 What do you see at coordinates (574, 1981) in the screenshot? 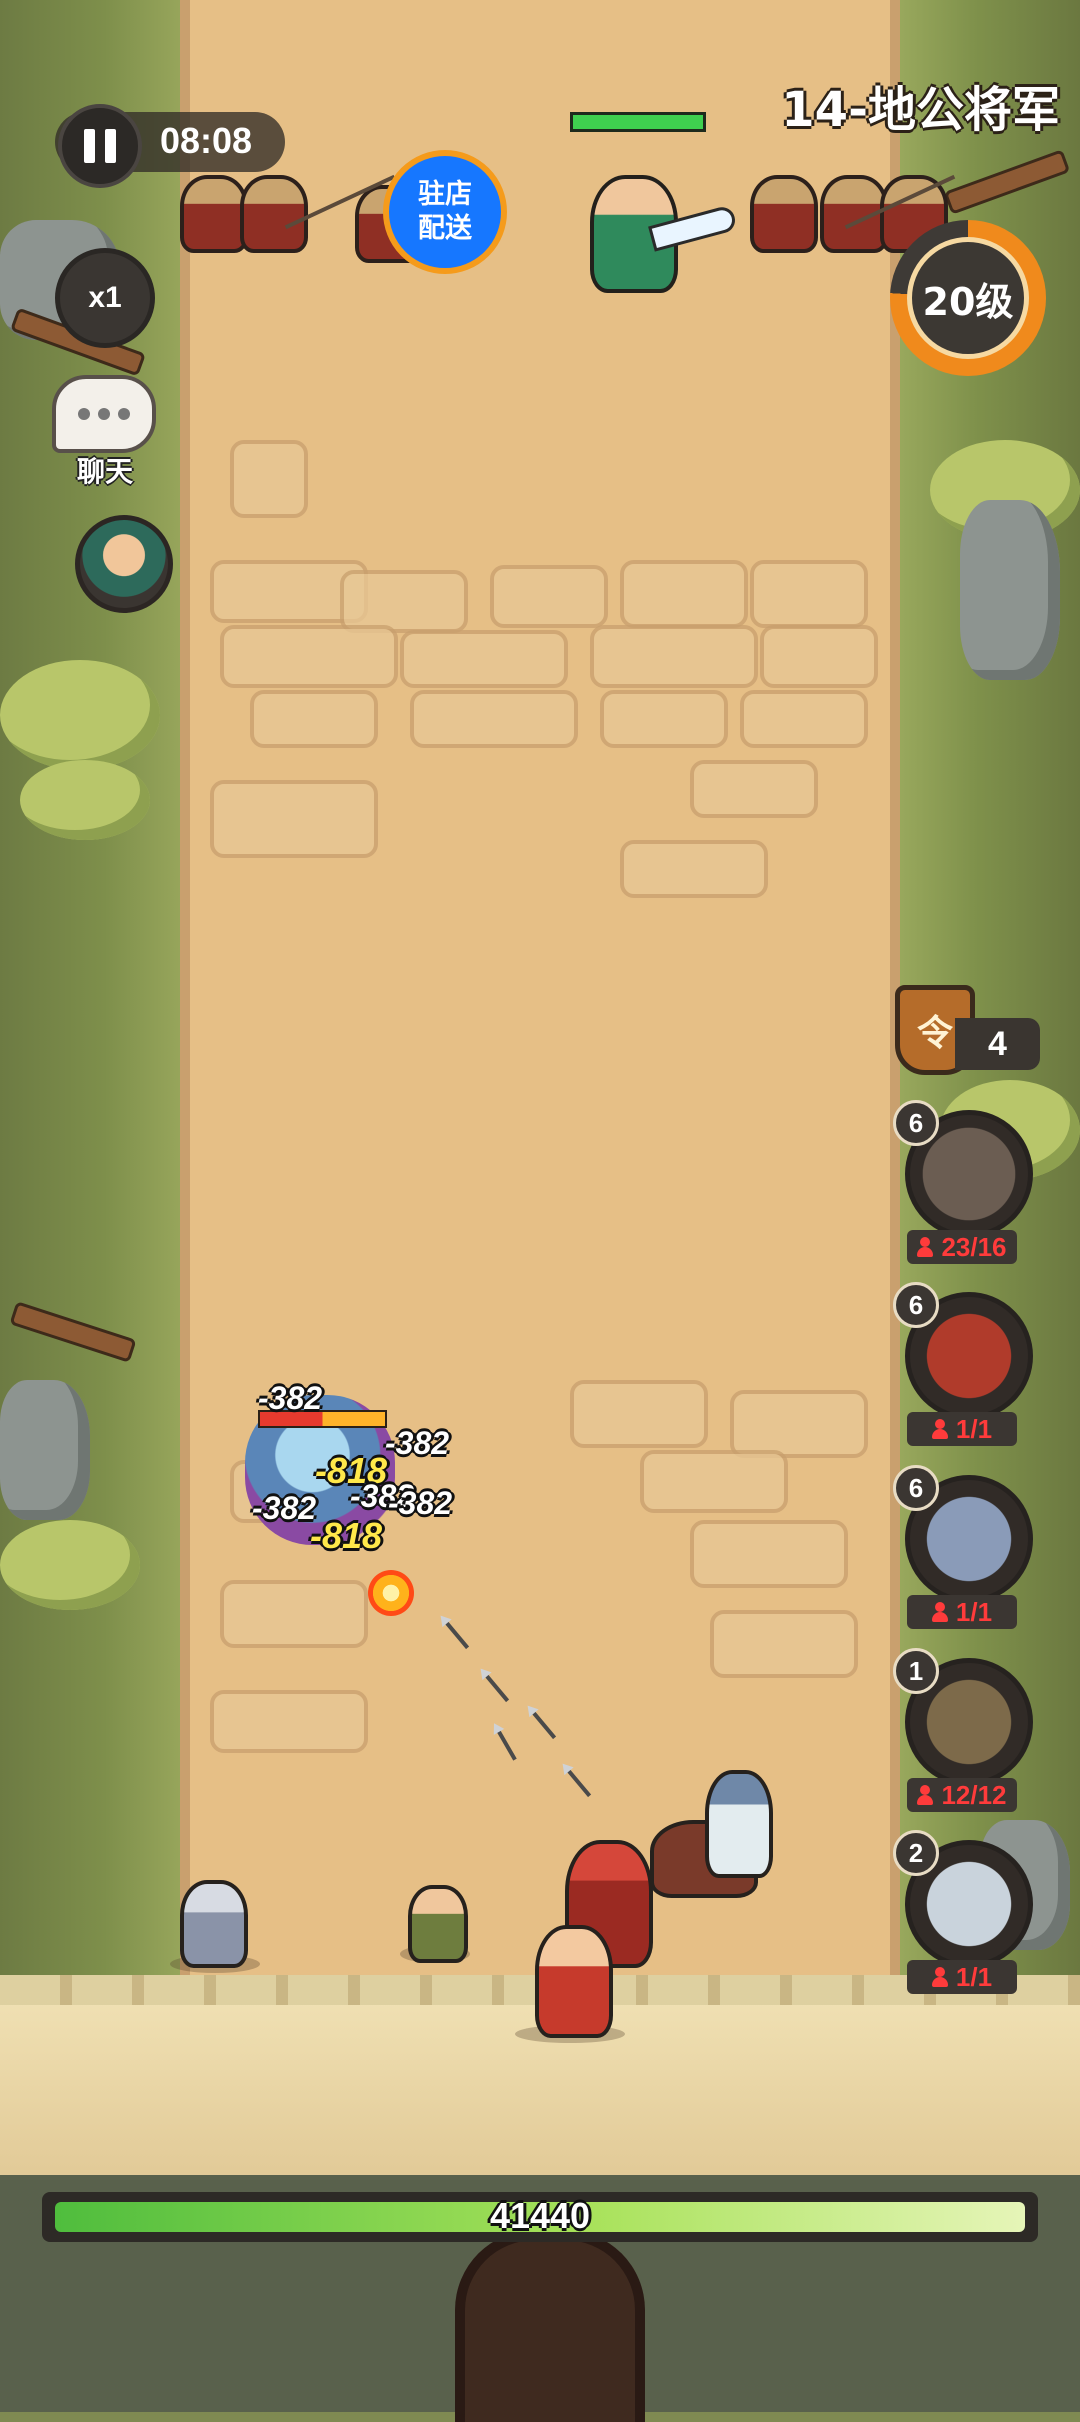
I see `player-hero` at bounding box center [574, 1981].